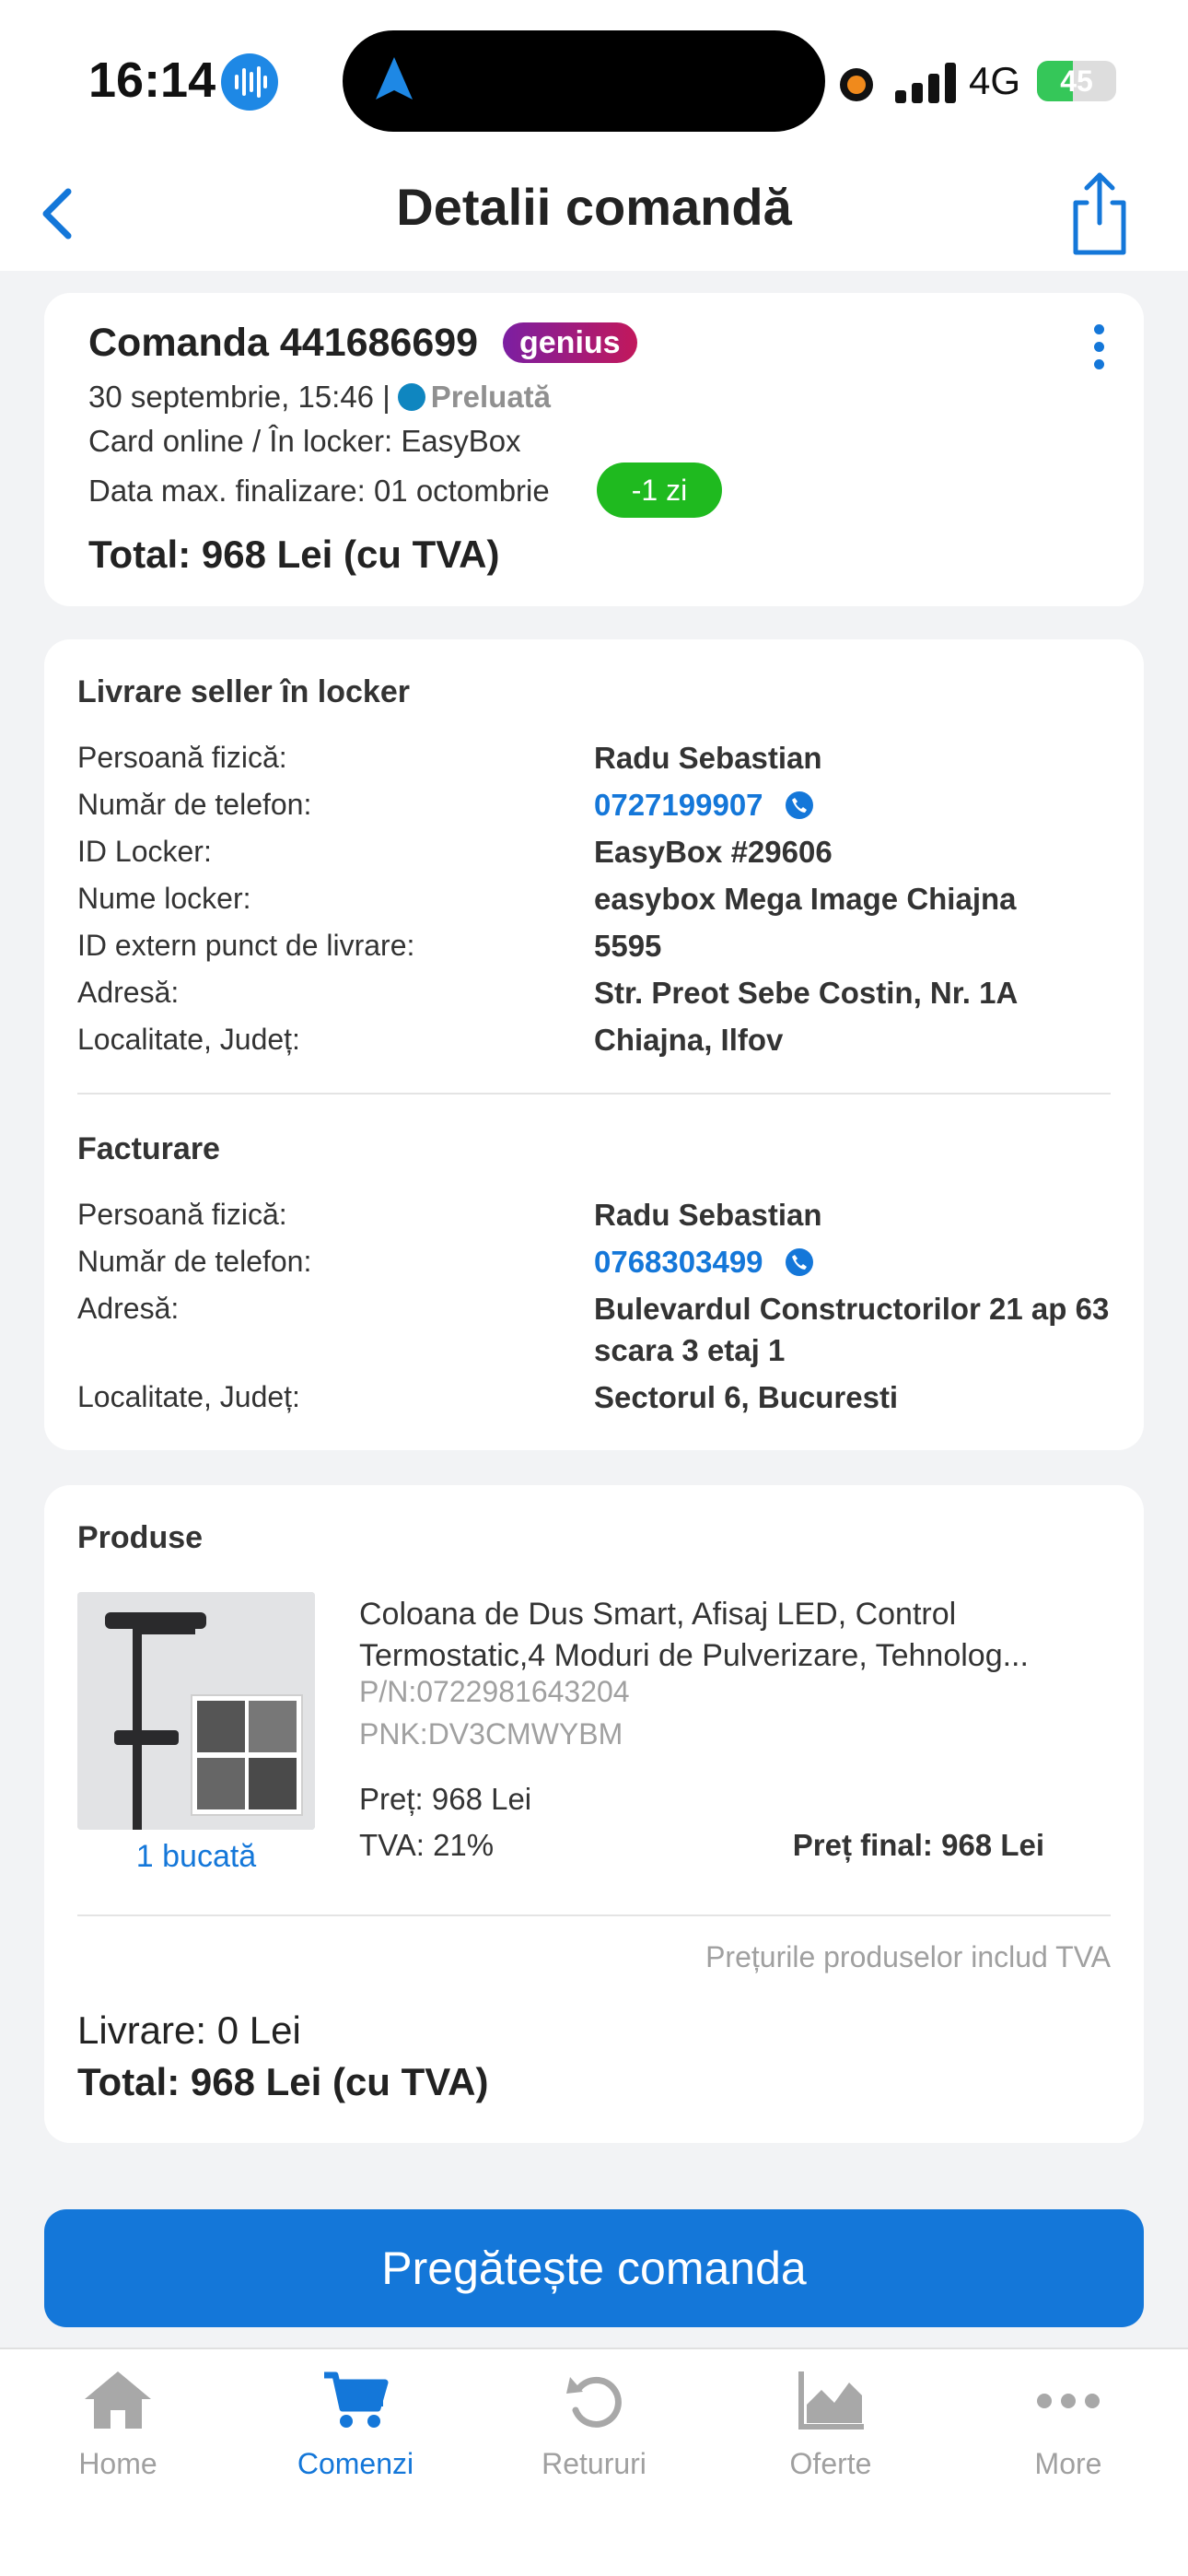 This screenshot has height=2576, width=1188. Describe the element at coordinates (1068, 2401) in the screenshot. I see `more-icon` at that location.